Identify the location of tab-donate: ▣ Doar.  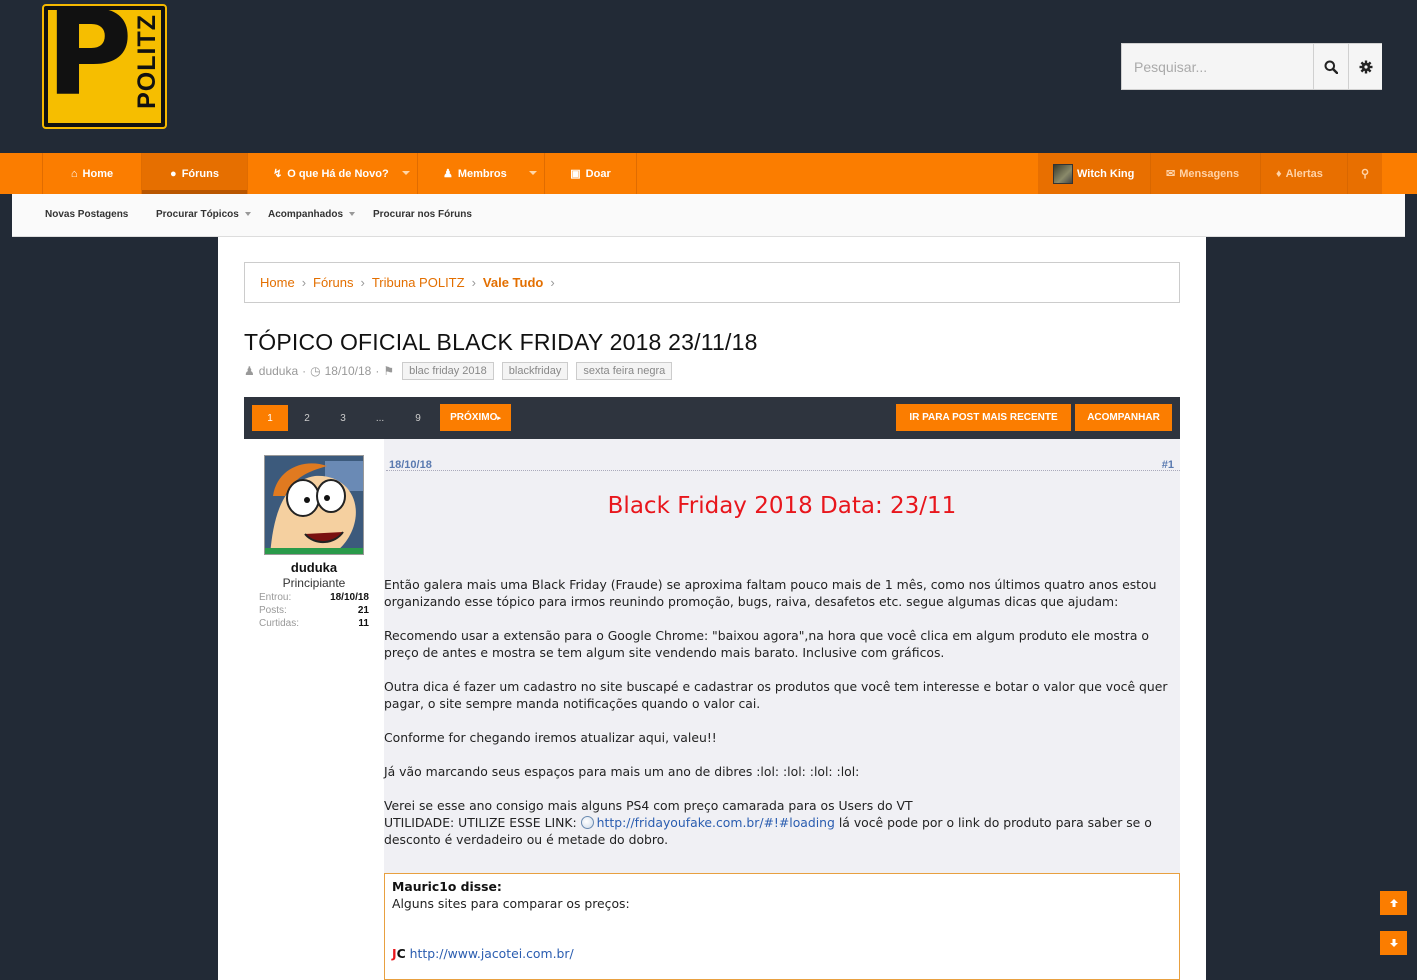
(590, 173).